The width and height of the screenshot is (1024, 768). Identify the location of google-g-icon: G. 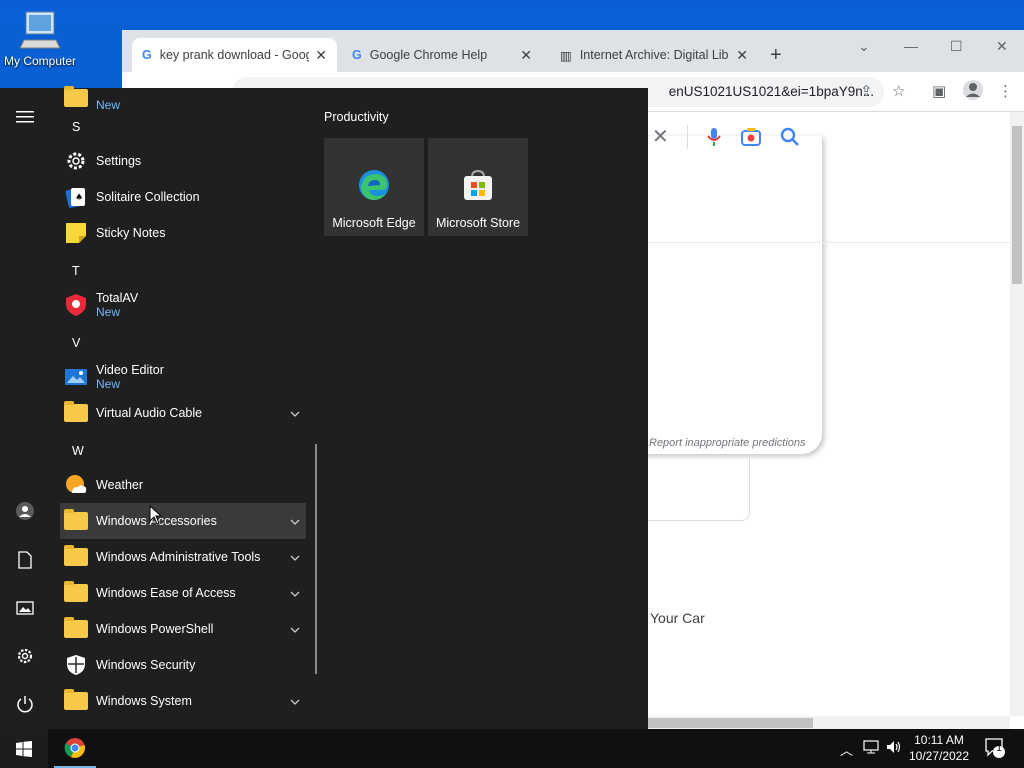
(357, 55).